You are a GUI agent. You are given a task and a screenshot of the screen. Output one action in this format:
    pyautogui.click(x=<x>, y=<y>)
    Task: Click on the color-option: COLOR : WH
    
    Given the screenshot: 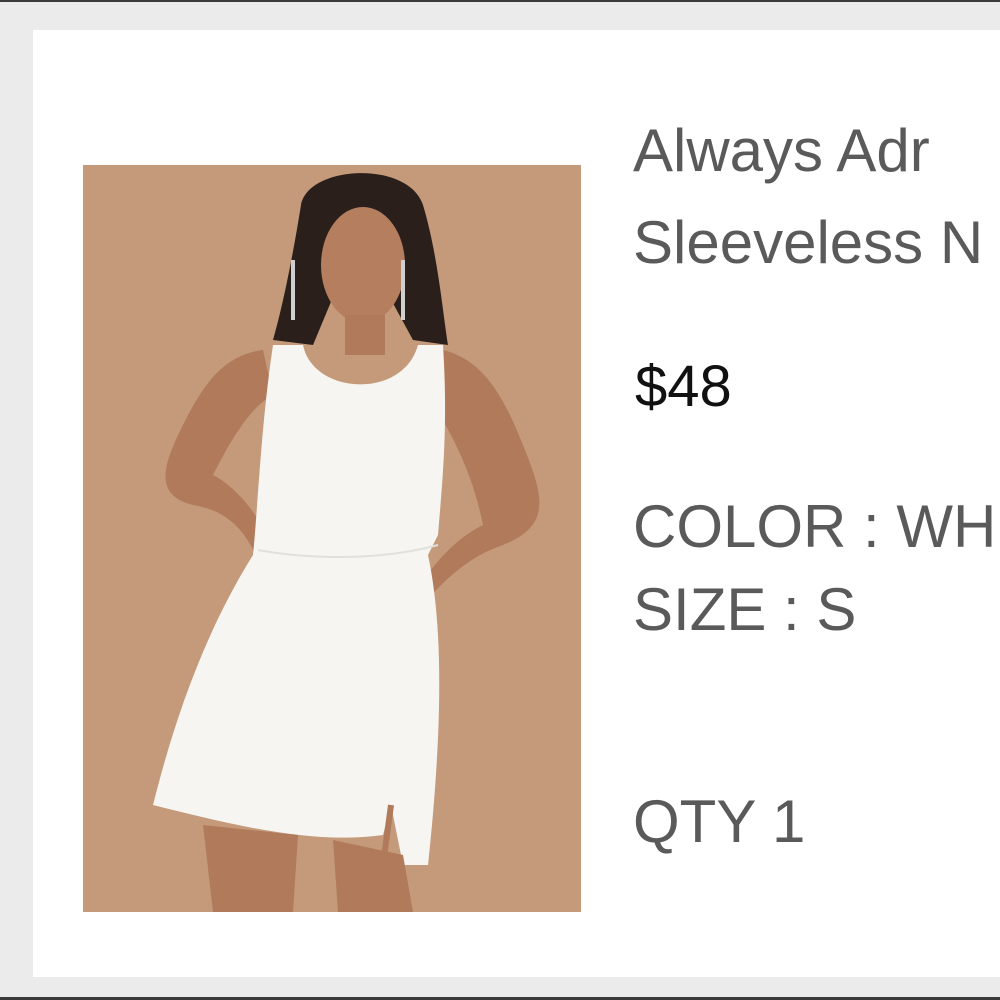 What is the action you would take?
    pyautogui.click(x=814, y=527)
    